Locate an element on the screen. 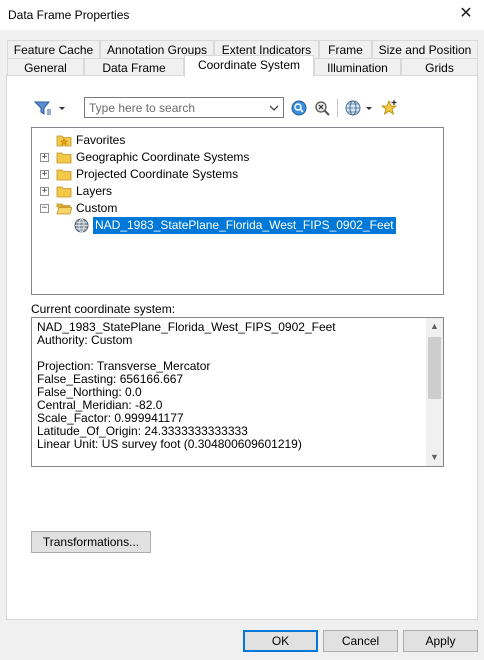  tab-feature-cache: Feature Cache is located at coordinates (53, 49).